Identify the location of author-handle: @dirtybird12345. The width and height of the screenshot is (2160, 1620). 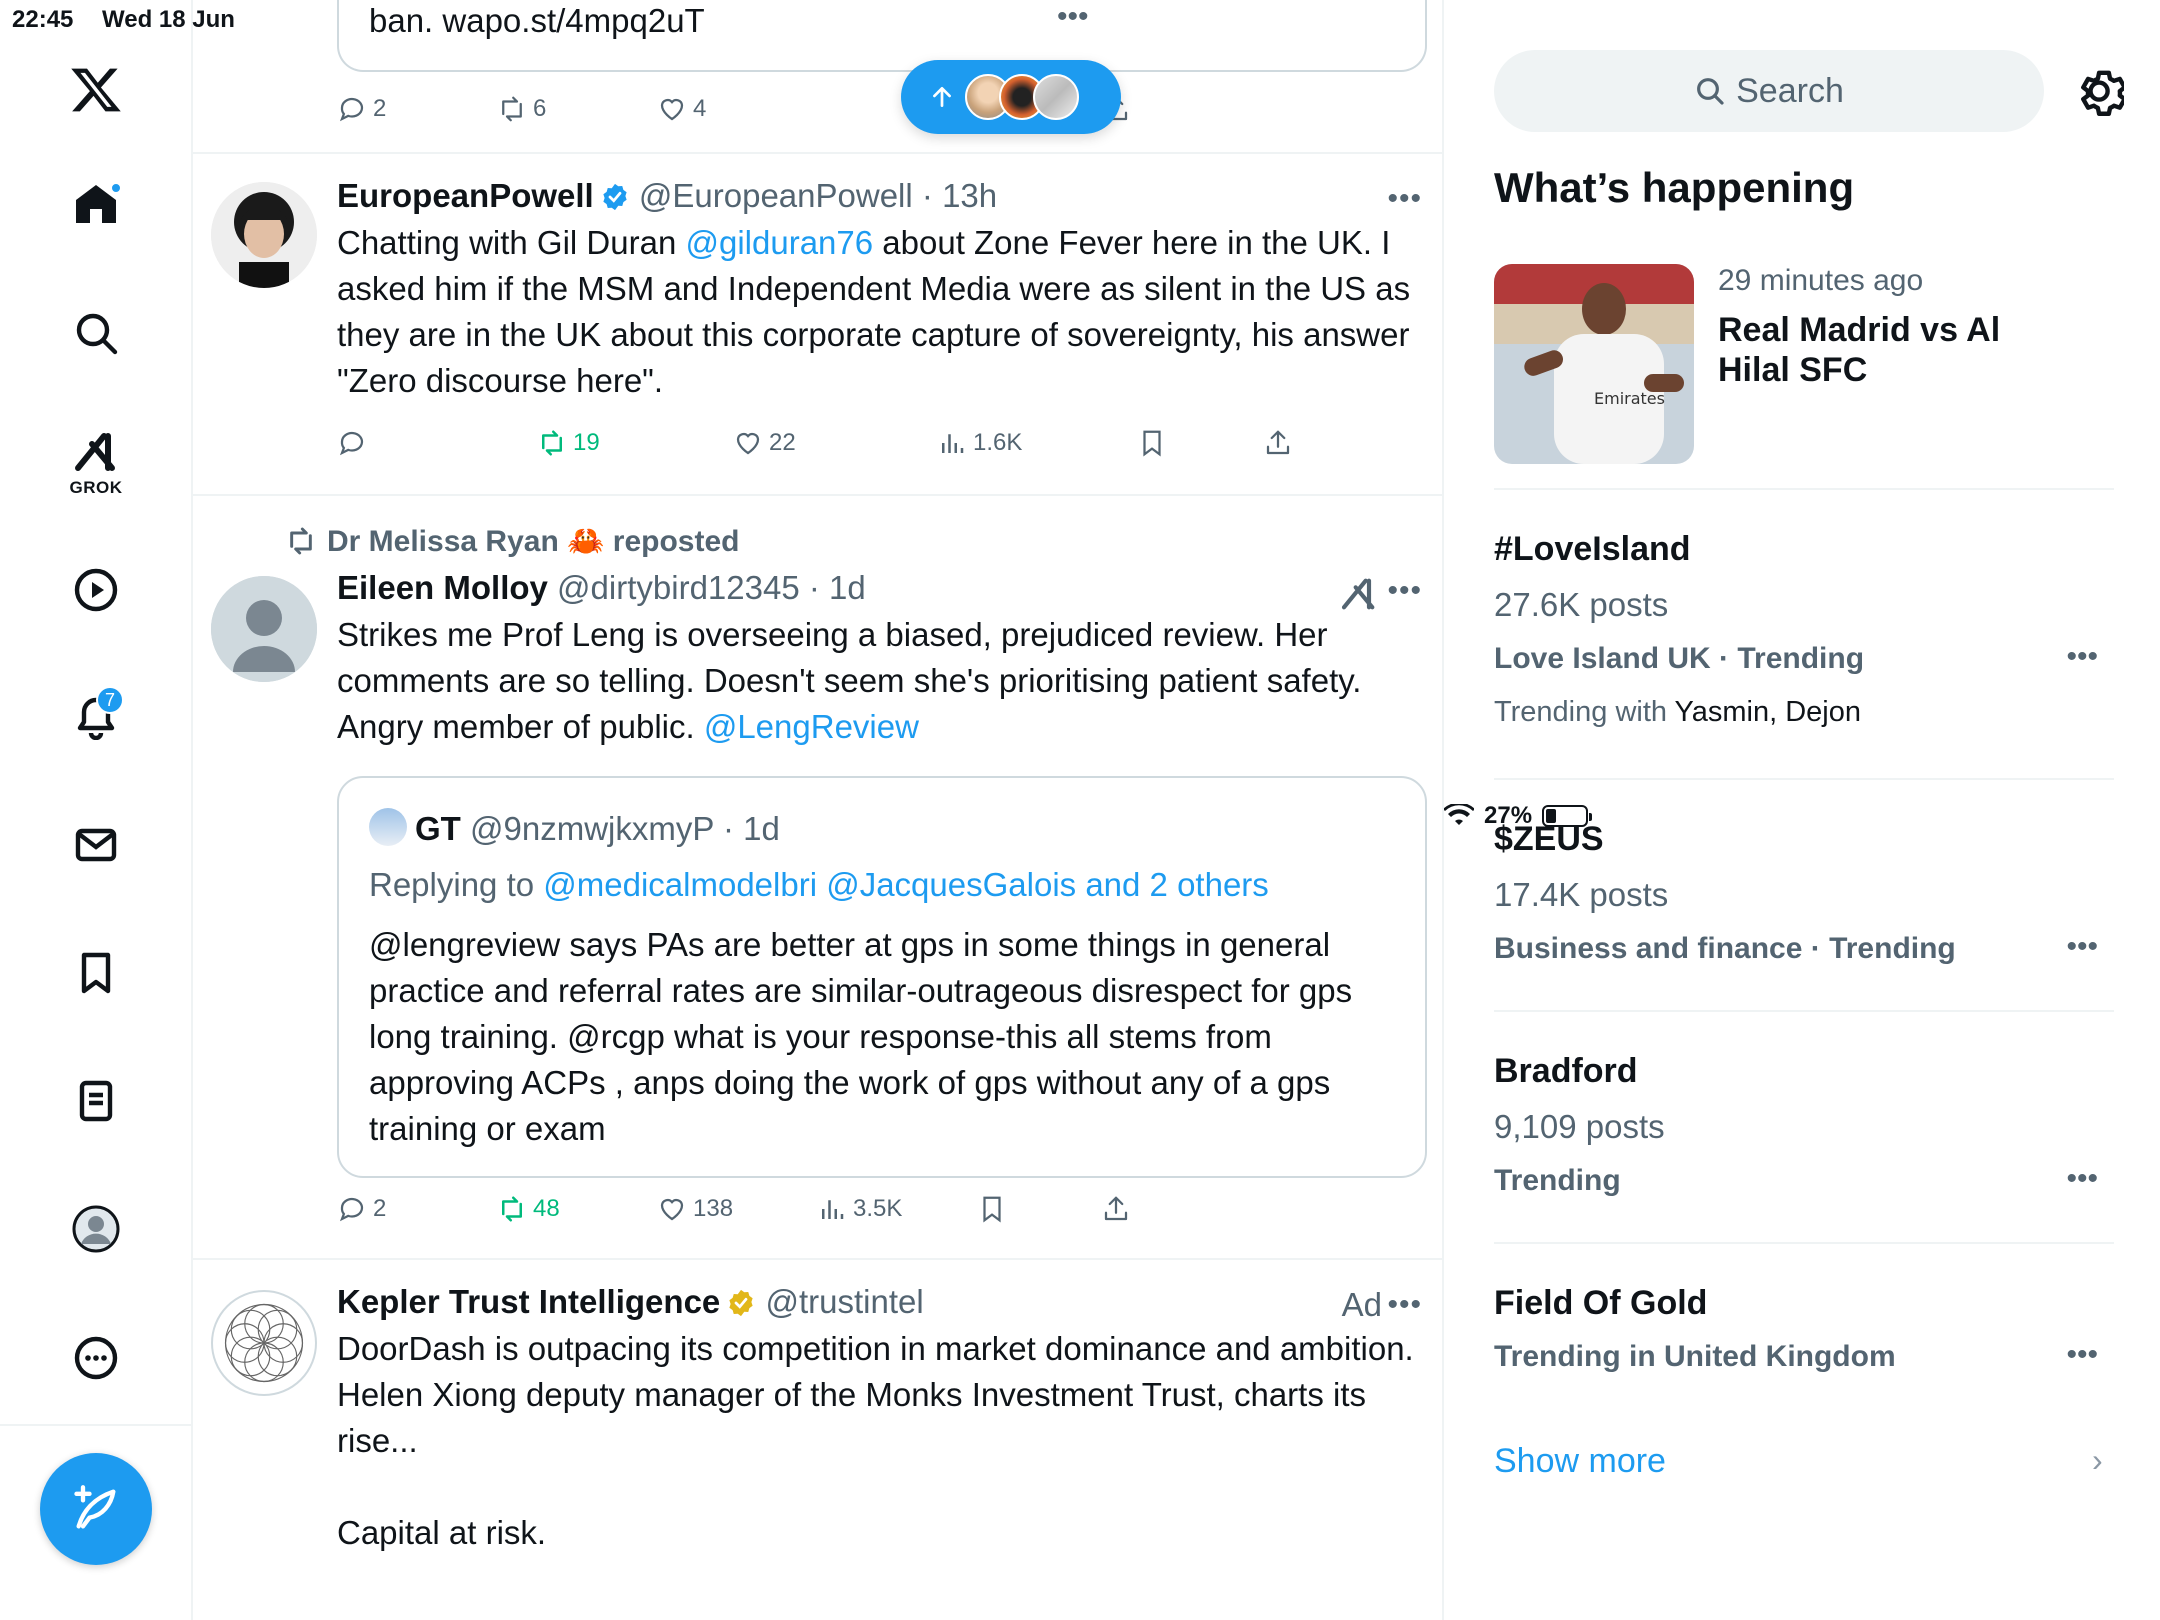
(678, 587).